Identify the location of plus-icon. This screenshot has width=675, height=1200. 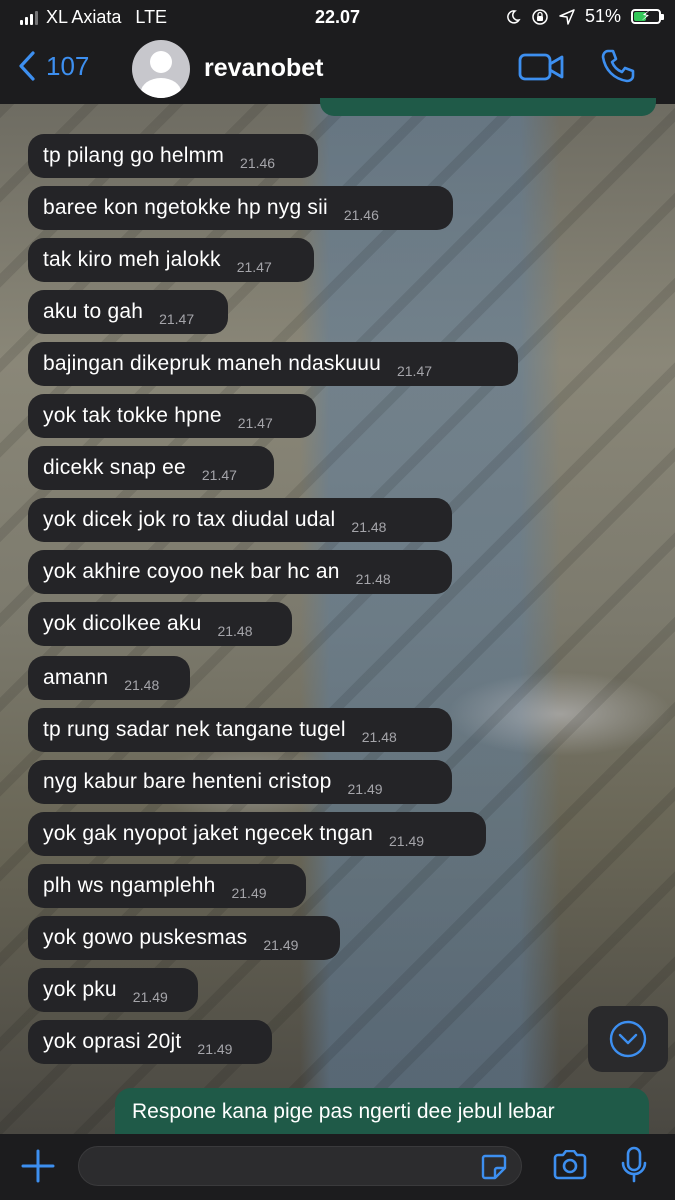
(38, 1166).